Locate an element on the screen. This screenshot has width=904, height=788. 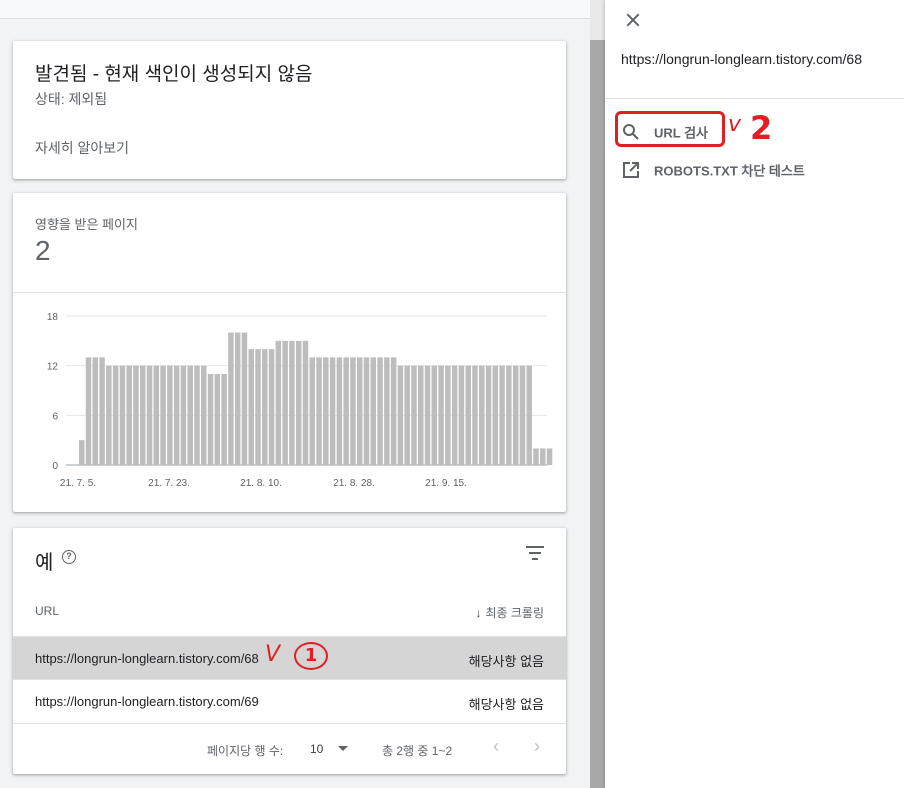
row-last-crawl: 해당사항 없음 is located at coordinates (506, 704).